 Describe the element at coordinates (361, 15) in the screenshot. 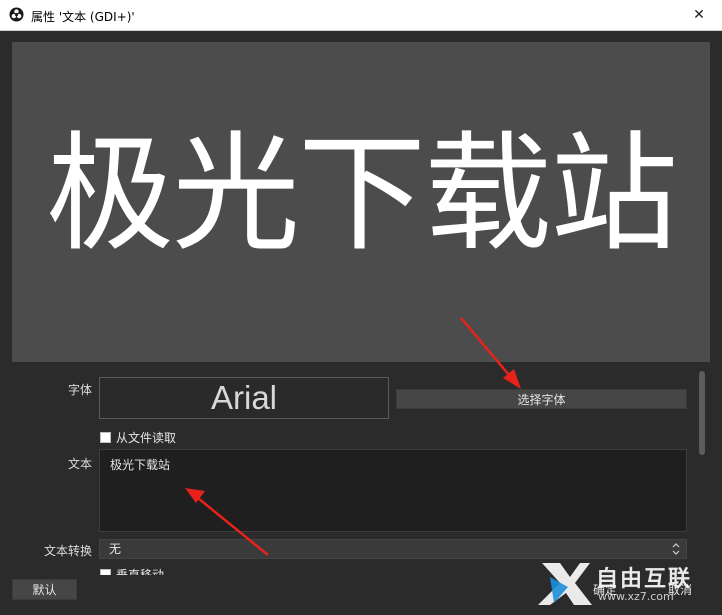

I see `title-bar: 属性 '文本 (GDI+)' ✕` at that location.